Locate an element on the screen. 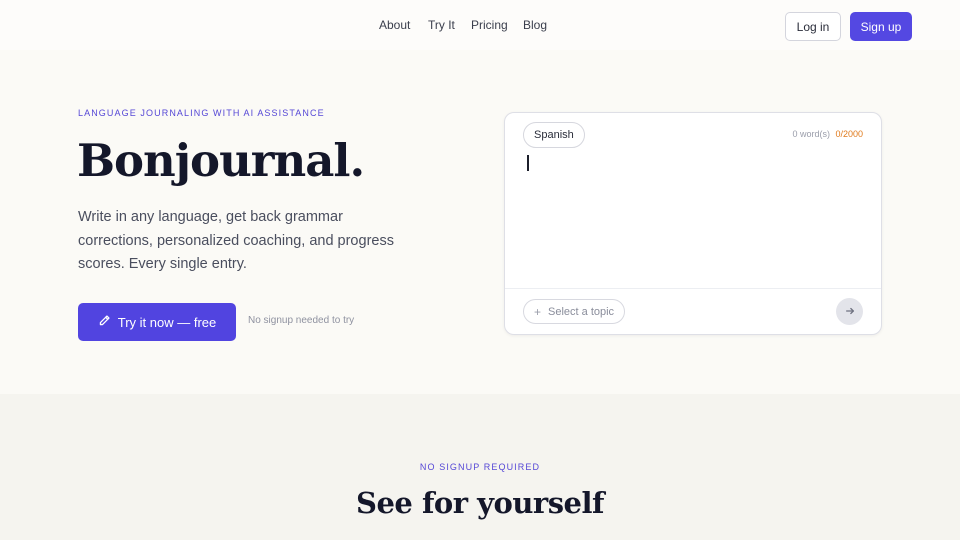  character-limit: 0/2000 is located at coordinates (849, 134).